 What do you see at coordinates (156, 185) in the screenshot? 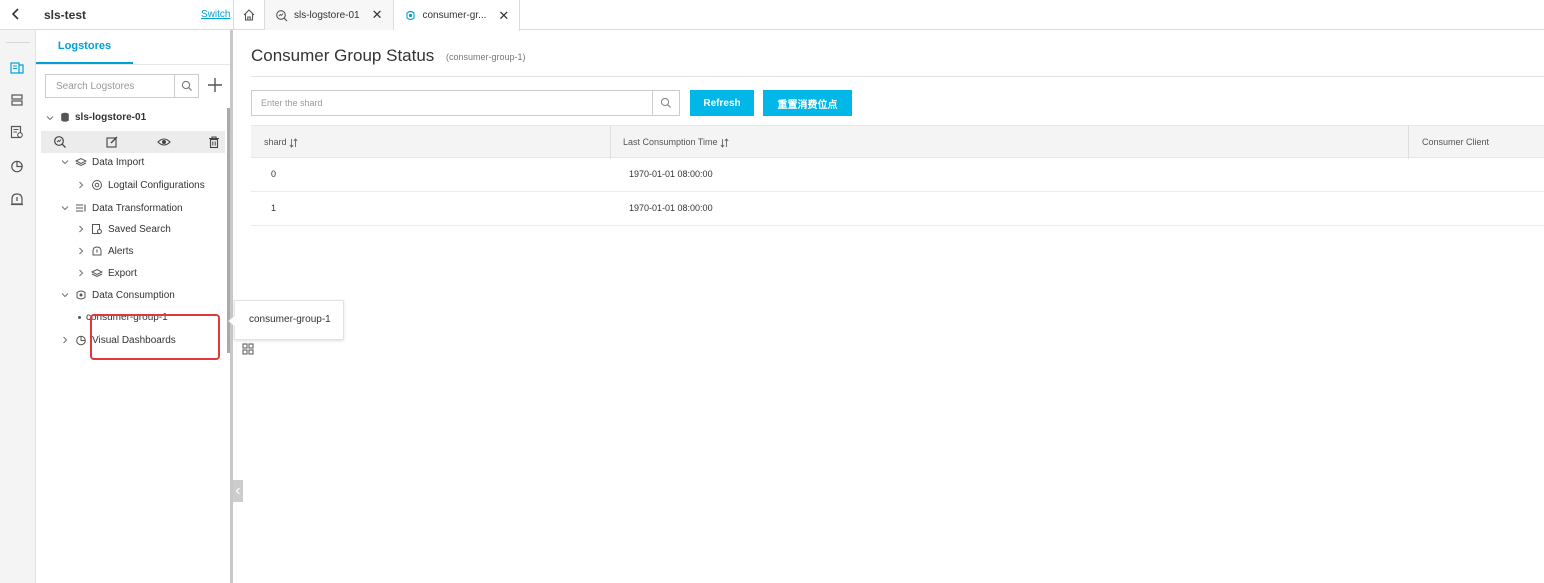
I see `tree-logtail-label: Logtail Configurations` at bounding box center [156, 185].